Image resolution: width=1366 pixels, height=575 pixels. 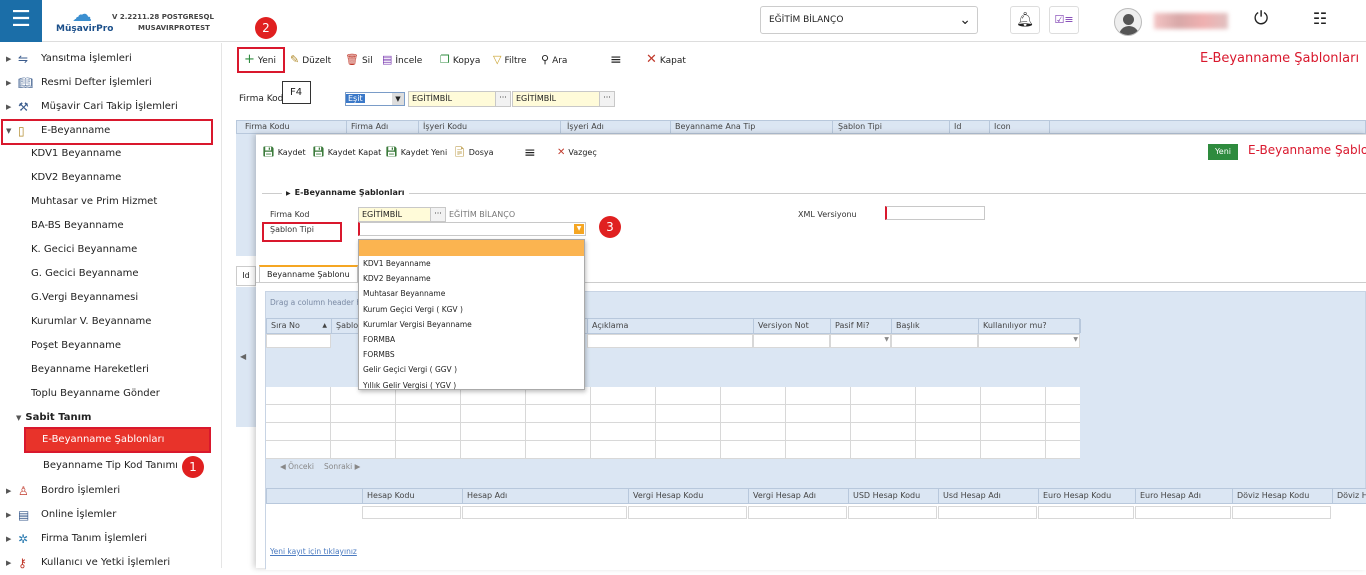 What do you see at coordinates (284, 153) in the screenshot?
I see `save-button: 💾︎ Kaydet` at bounding box center [284, 153].